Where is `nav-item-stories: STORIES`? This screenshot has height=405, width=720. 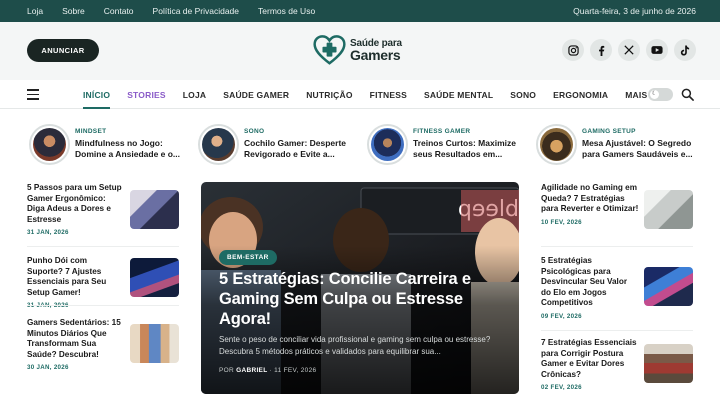 nav-item-stories: STORIES is located at coordinates (146, 95).